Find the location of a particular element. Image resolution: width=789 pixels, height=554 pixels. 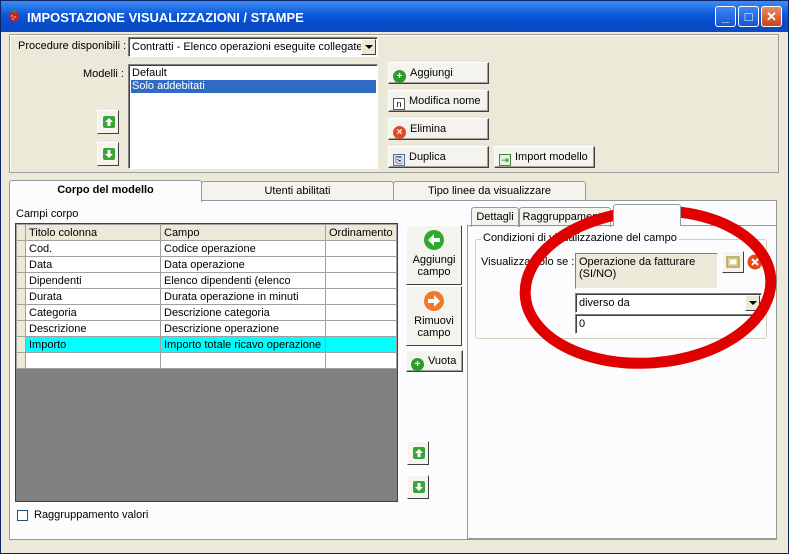

cell-campo: Descrizione operazione is located at coordinates (243, 328).